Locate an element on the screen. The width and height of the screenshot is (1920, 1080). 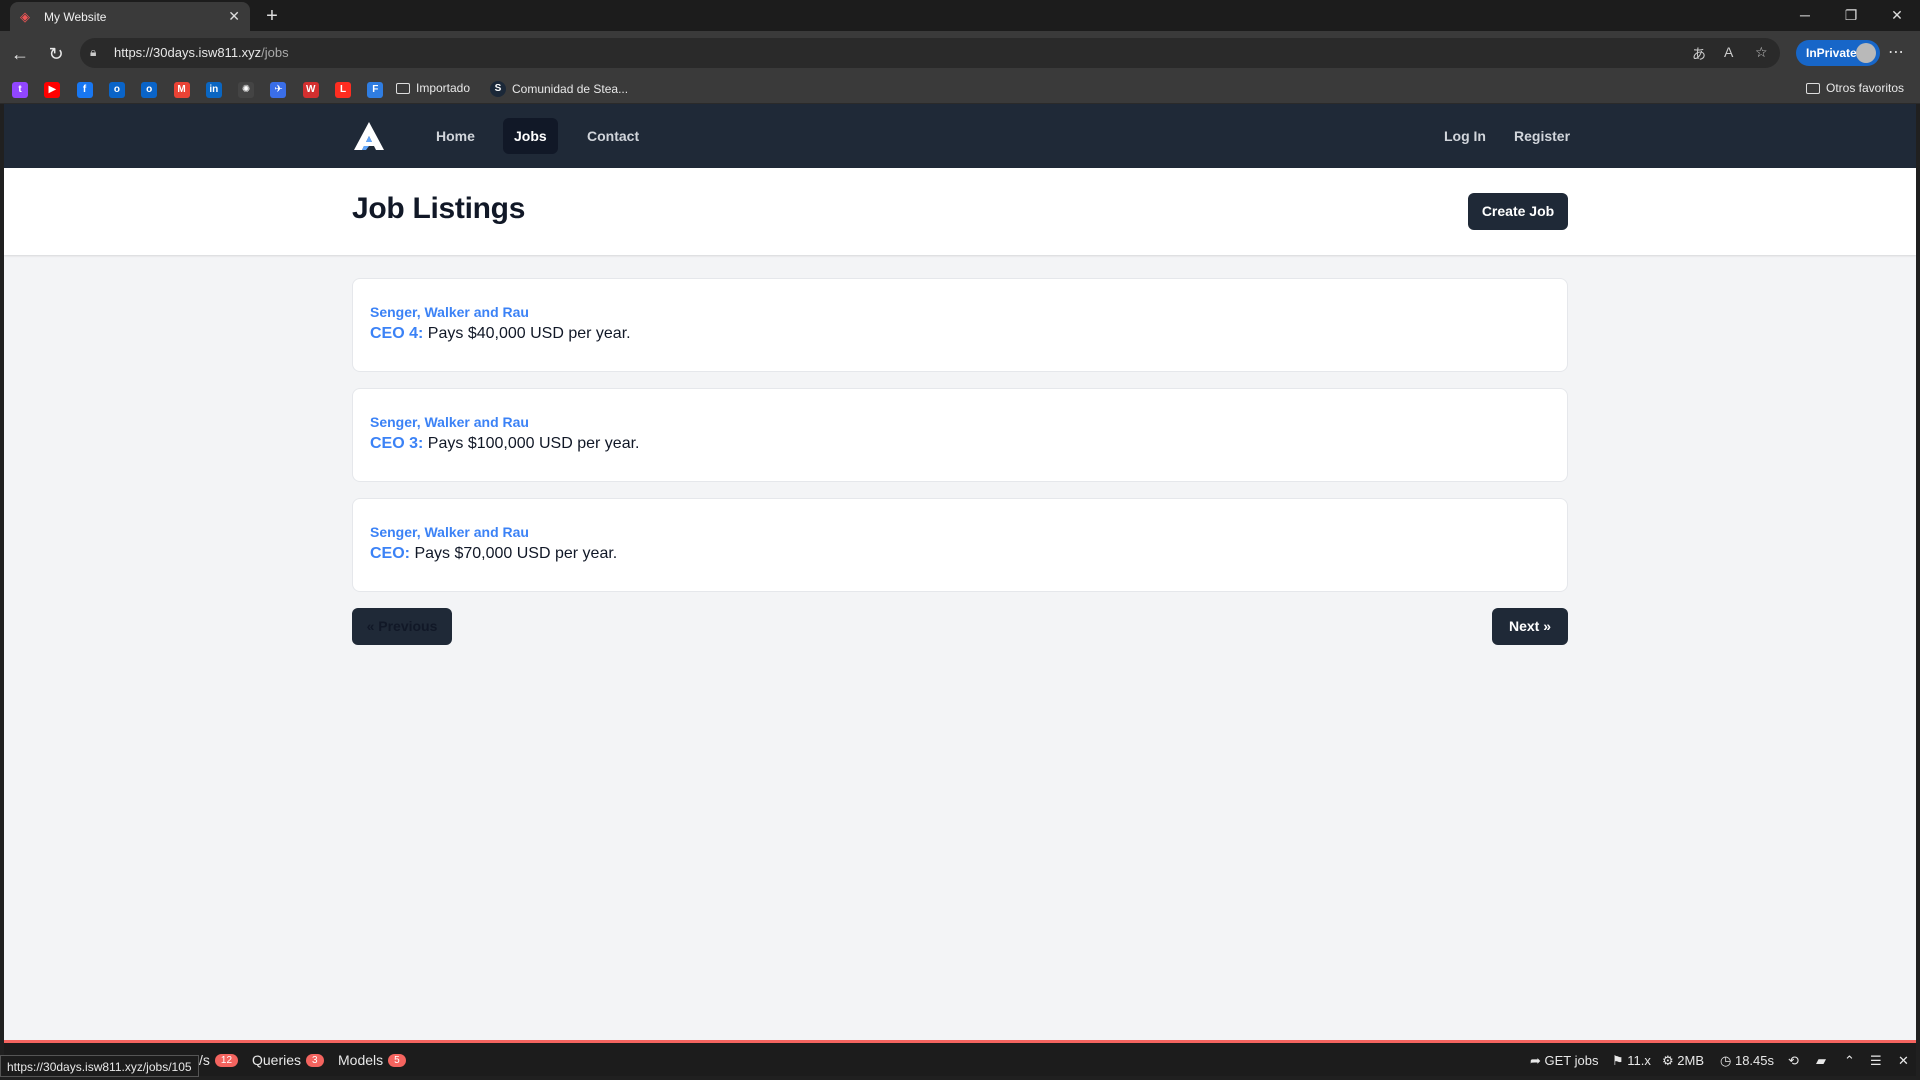
lock-icon: 🔒︎ is located at coordinates (93, 52).